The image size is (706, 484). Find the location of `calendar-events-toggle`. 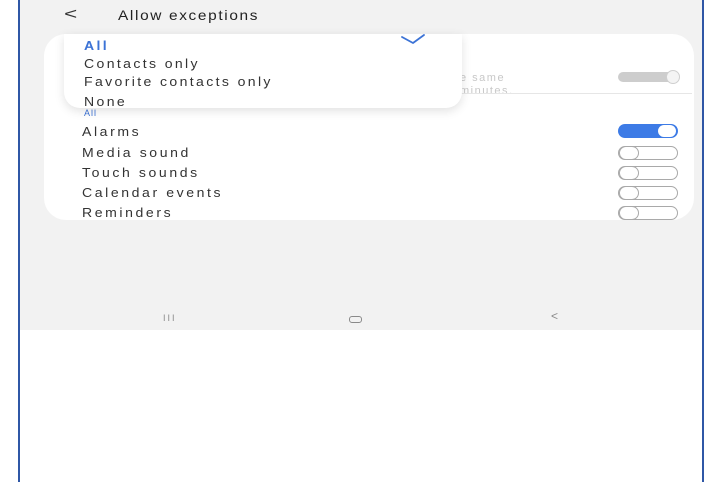

calendar-events-toggle is located at coordinates (648, 193).